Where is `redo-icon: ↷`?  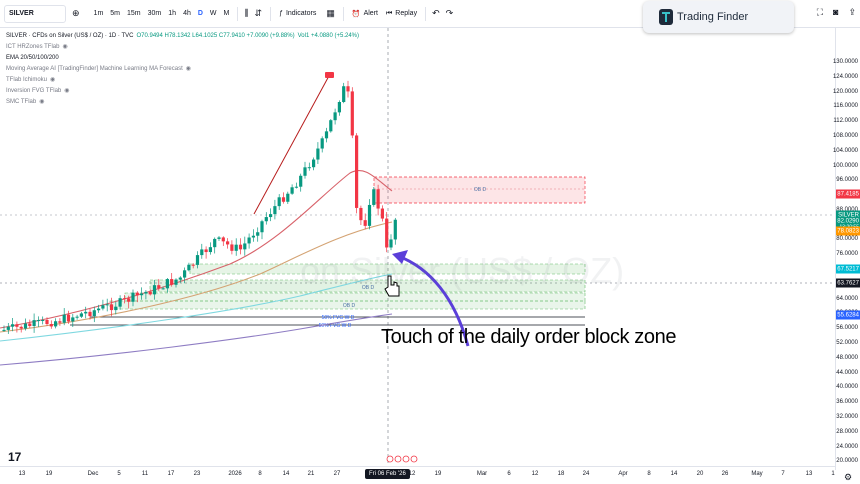
redo-icon: ↷ is located at coordinates (450, 13).